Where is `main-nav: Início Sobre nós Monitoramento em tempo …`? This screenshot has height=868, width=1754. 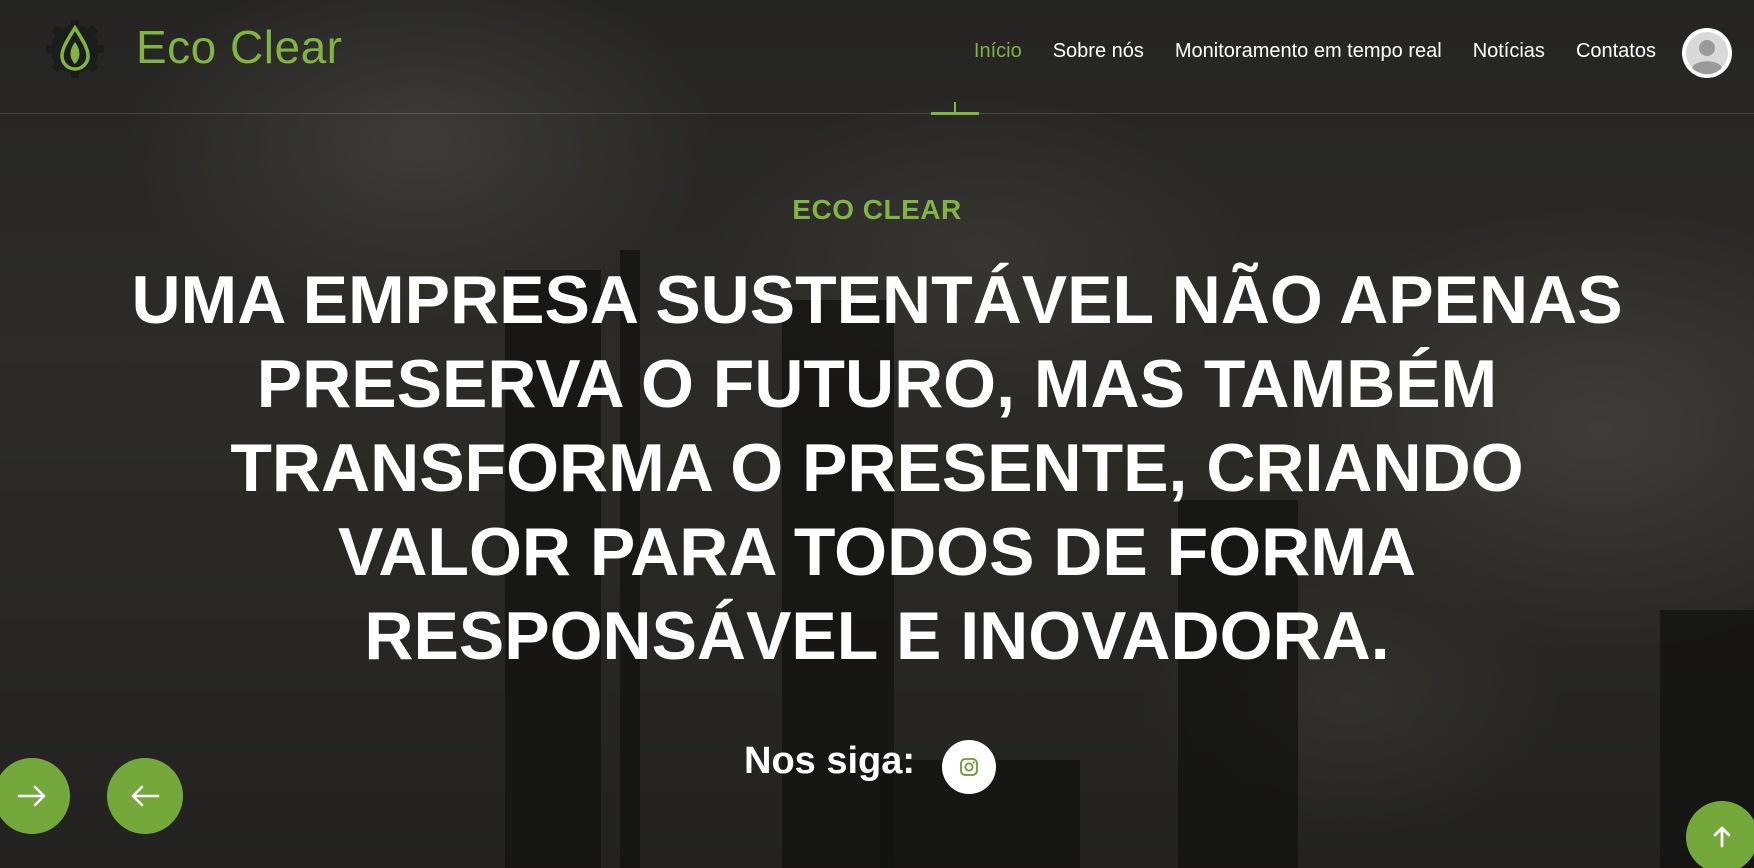
main-nav: Início Sobre nós Monitoramento em tempo … is located at coordinates (1315, 51).